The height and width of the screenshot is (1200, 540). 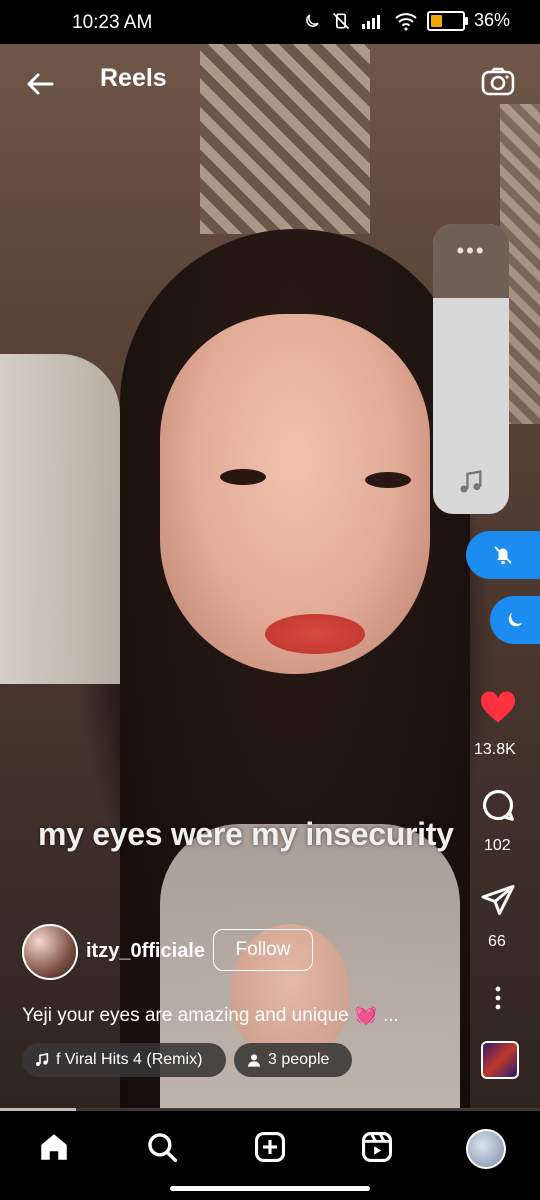 What do you see at coordinates (486, 1149) in the screenshot?
I see `nav-profile-avatar` at bounding box center [486, 1149].